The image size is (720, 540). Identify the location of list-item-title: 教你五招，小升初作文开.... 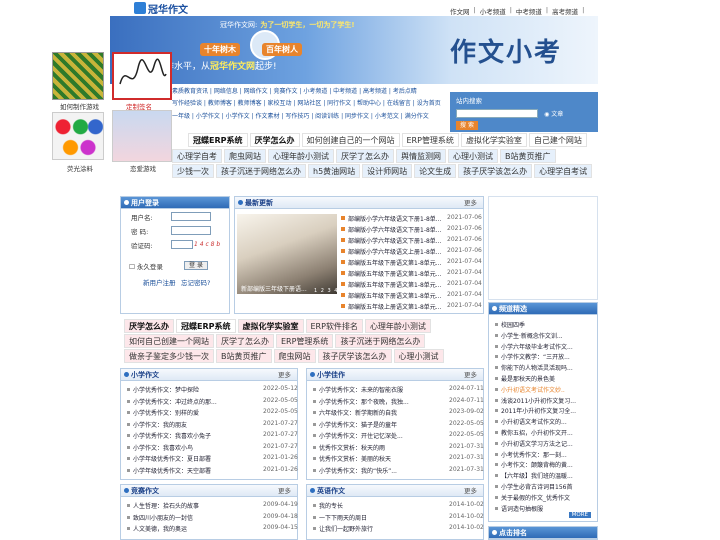
(537, 432).